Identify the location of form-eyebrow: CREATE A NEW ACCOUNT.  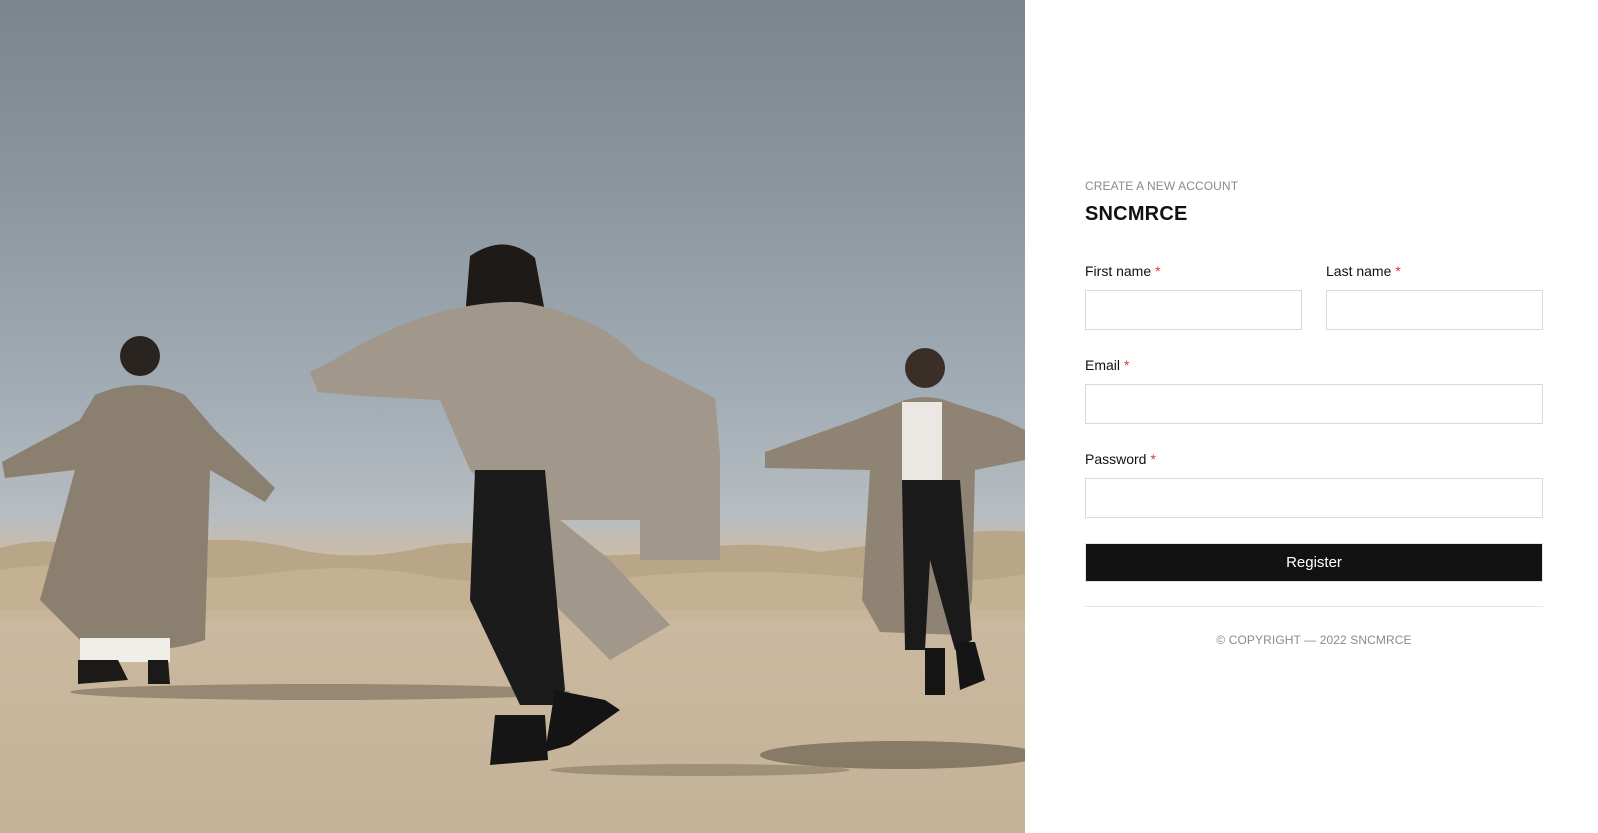
(1162, 186).